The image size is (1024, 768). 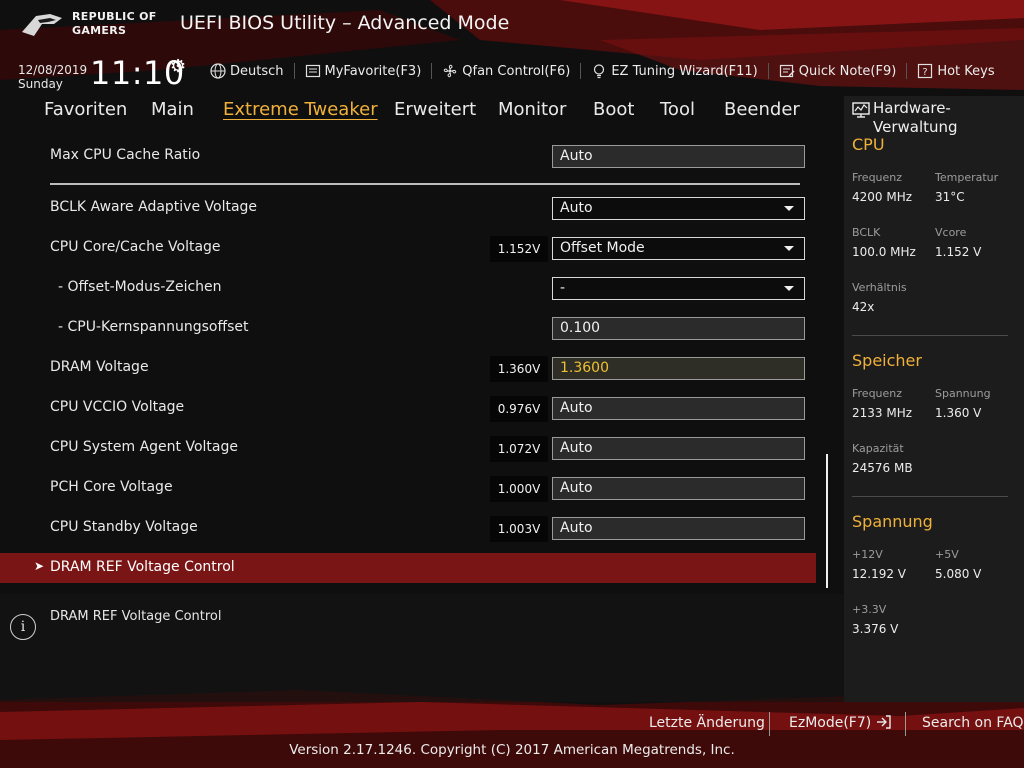 I want to click on myfavorite-button: MyFavorite(F3), so click(x=363, y=71).